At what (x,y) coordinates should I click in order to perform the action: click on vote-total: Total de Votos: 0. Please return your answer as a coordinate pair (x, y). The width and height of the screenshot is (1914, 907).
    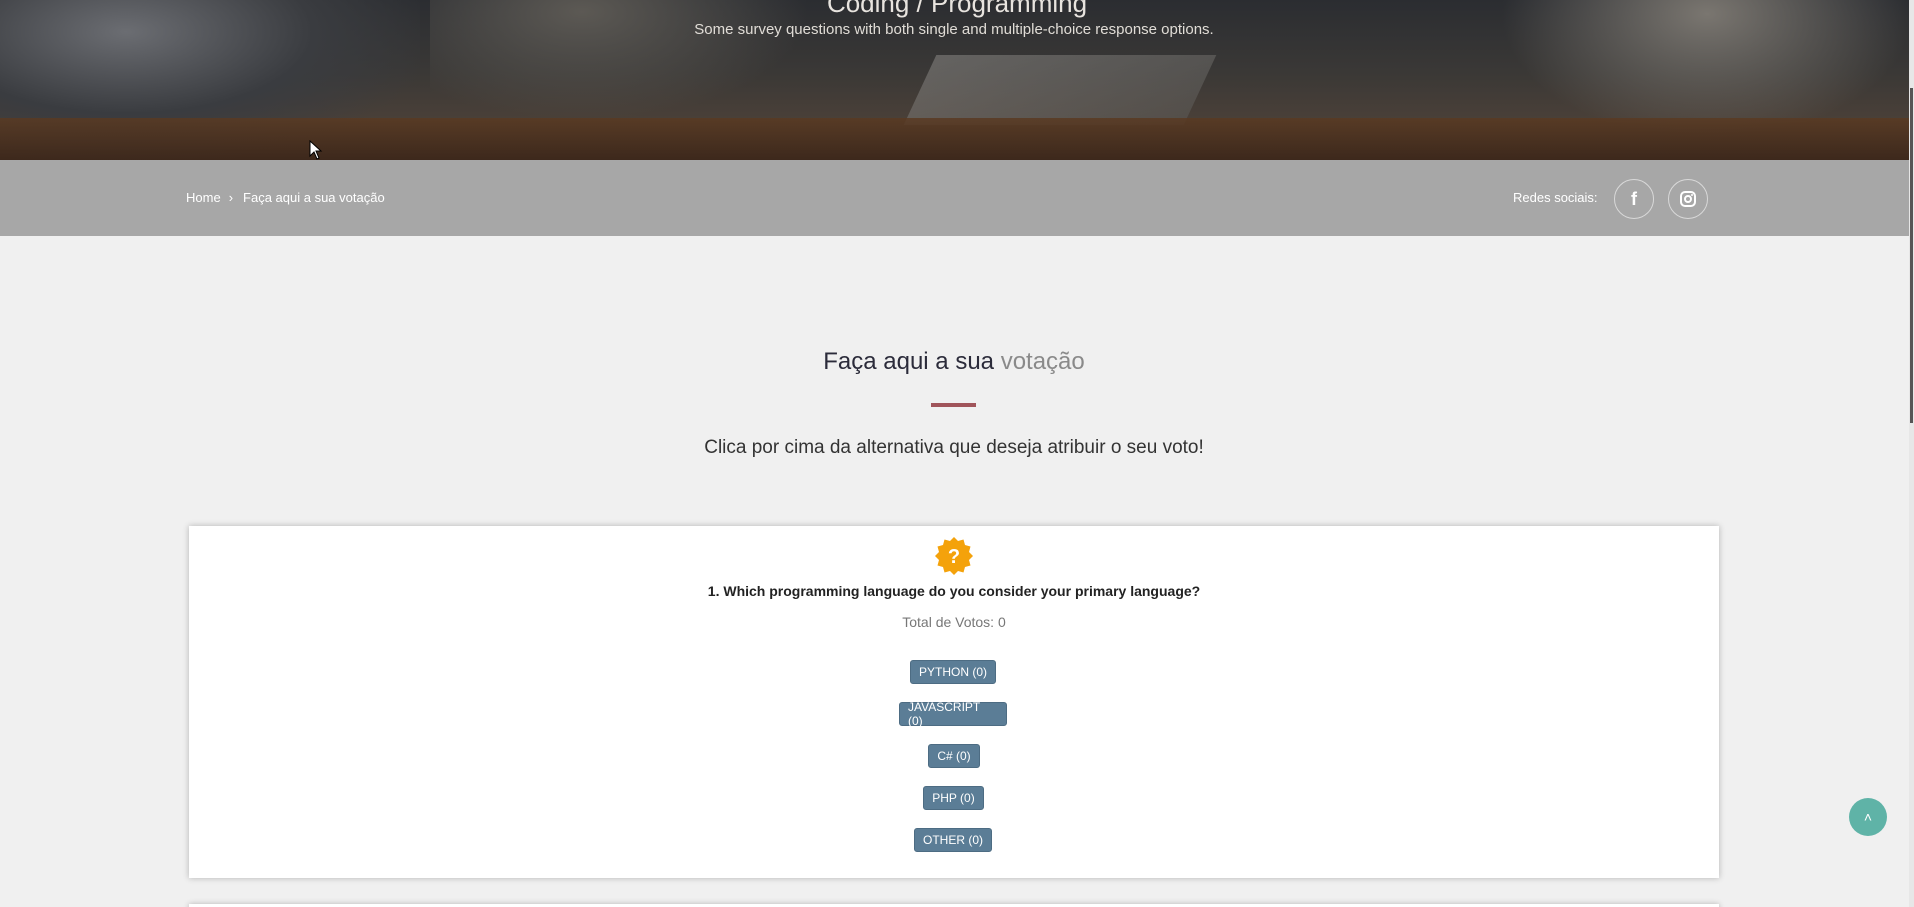
    Looking at the image, I should click on (954, 622).